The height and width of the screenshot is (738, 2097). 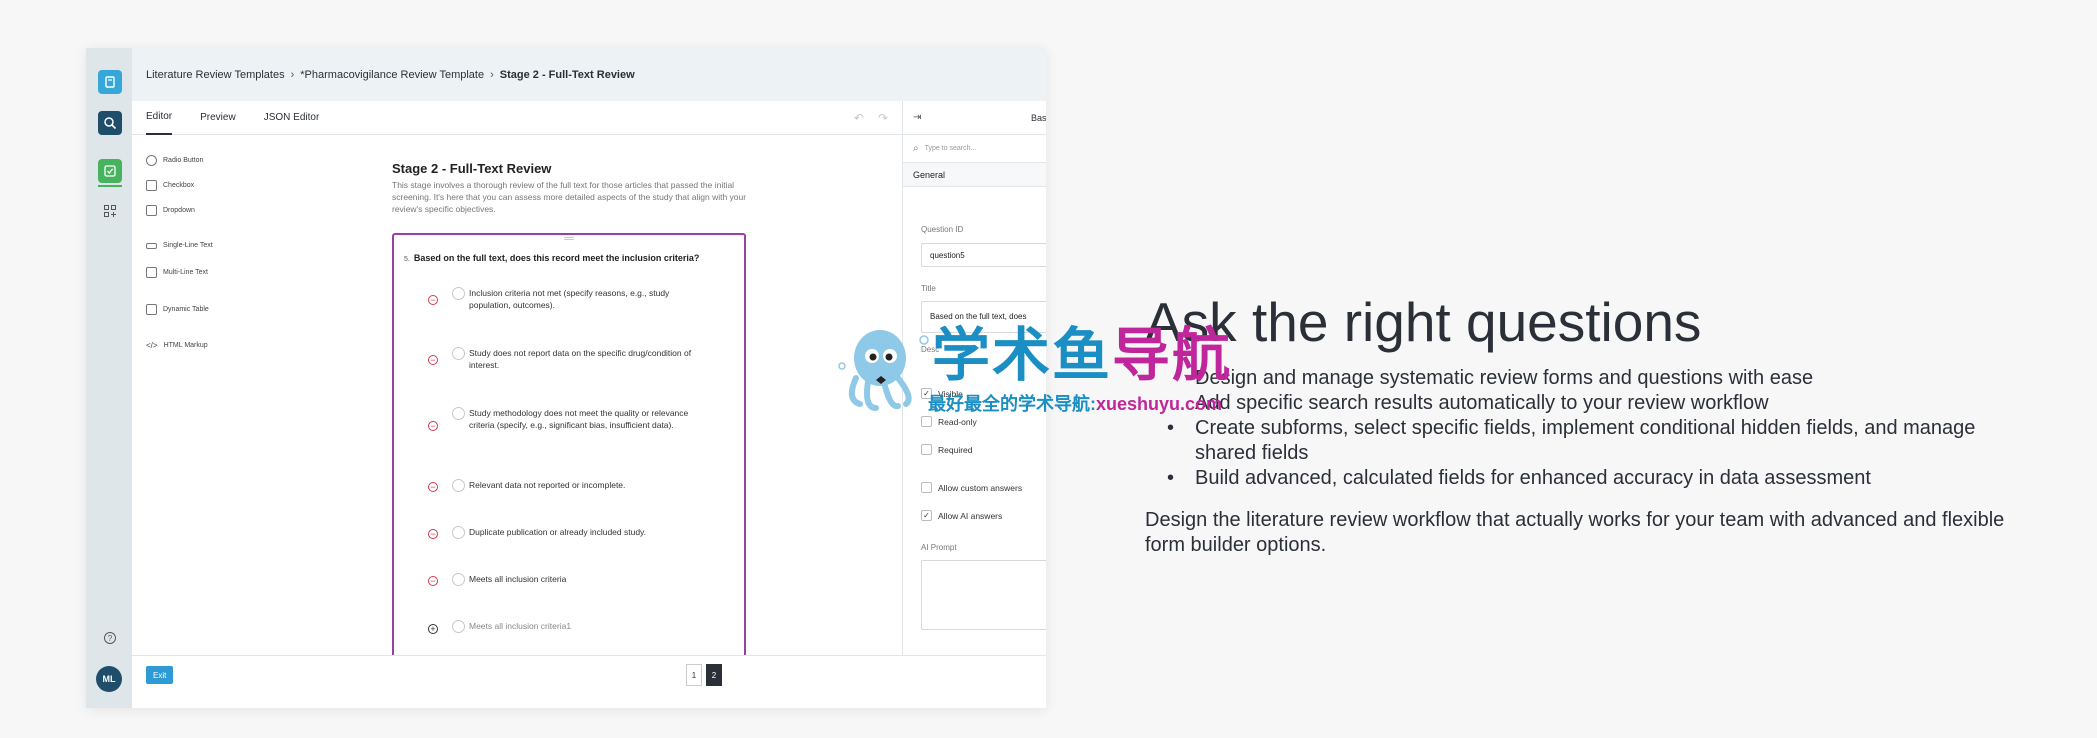 I want to click on book-icon, so click(x=110, y=82).